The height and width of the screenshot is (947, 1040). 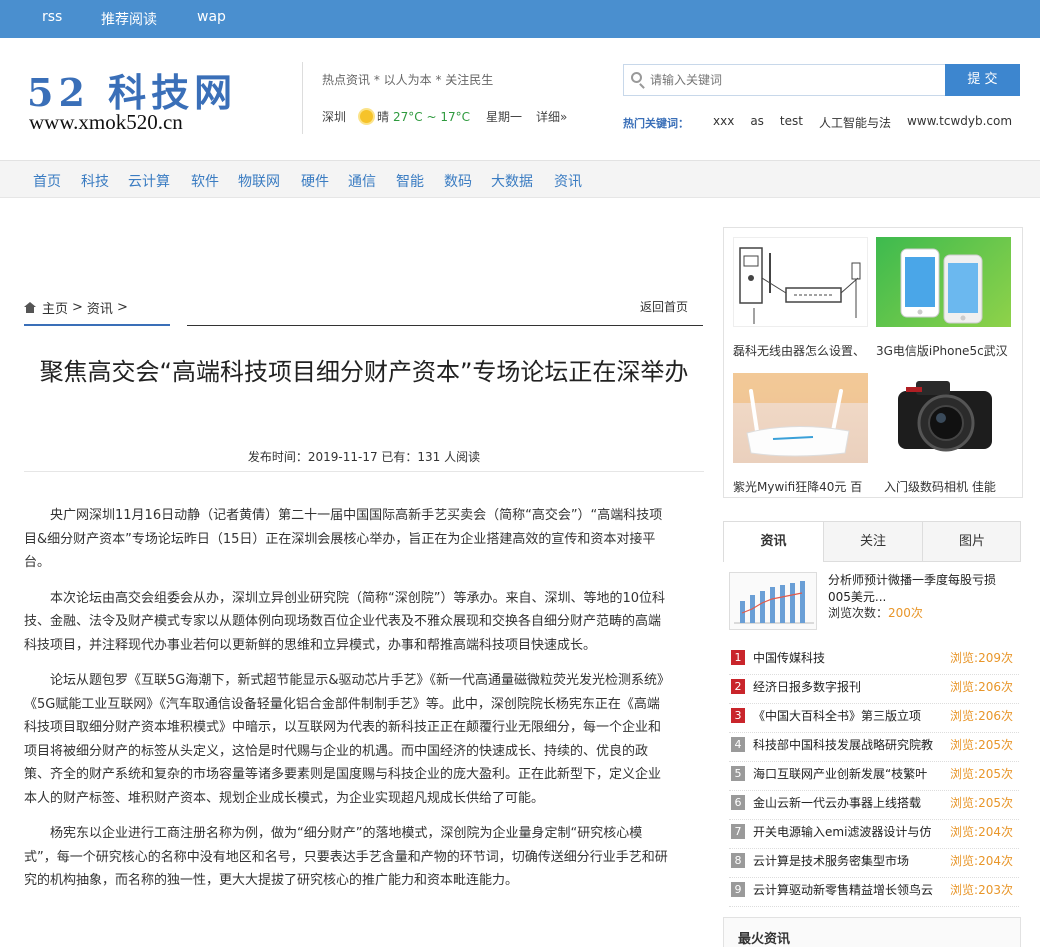 I want to click on search-box, so click(x=784, y=80).